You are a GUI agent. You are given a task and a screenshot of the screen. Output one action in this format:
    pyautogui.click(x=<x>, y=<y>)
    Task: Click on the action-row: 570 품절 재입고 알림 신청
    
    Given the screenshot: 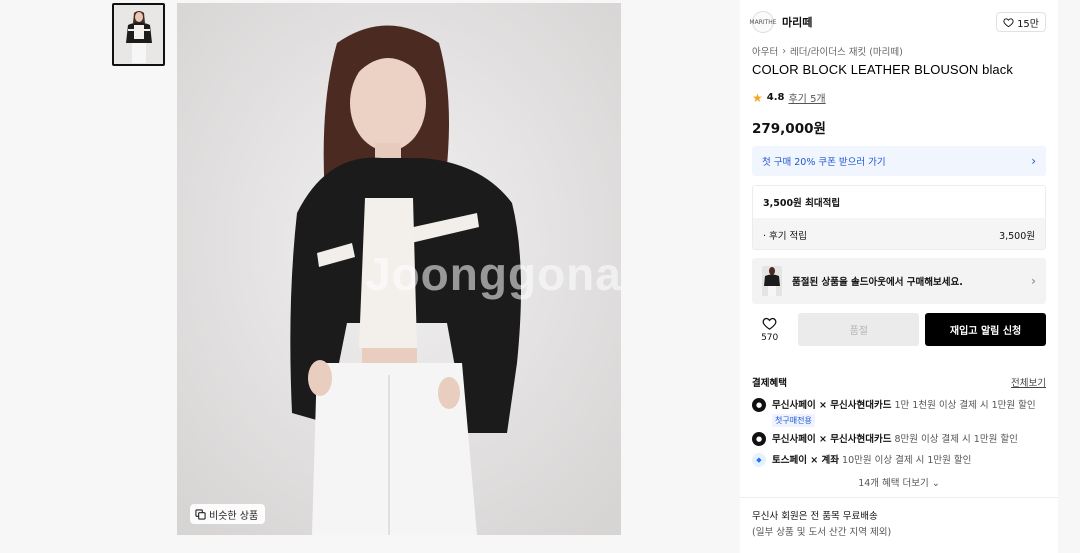 What is the action you would take?
    pyautogui.click(x=899, y=329)
    